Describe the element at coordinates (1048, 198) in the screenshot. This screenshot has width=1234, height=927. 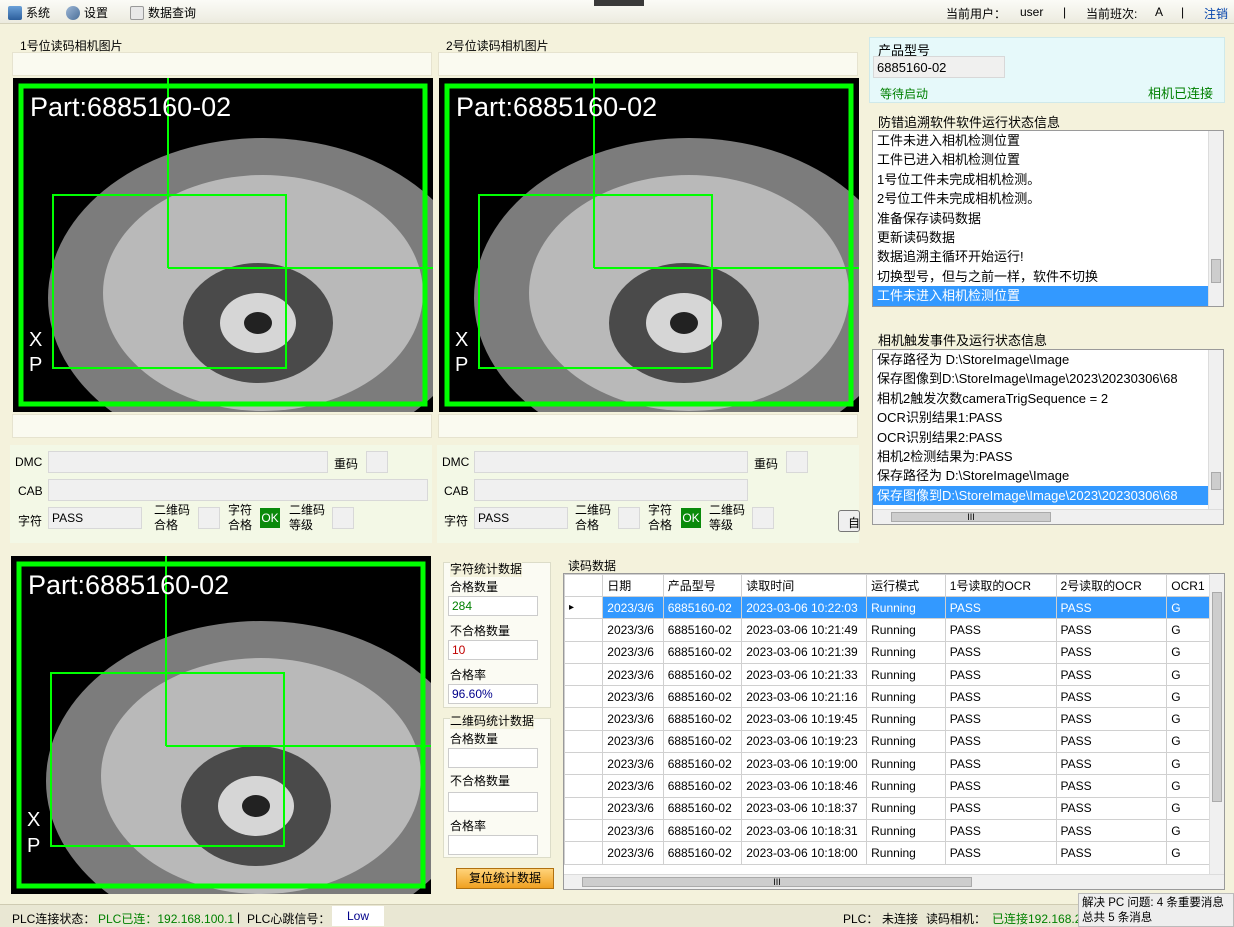
I see `list-item: 2号位工件未完成相机检测。` at that location.